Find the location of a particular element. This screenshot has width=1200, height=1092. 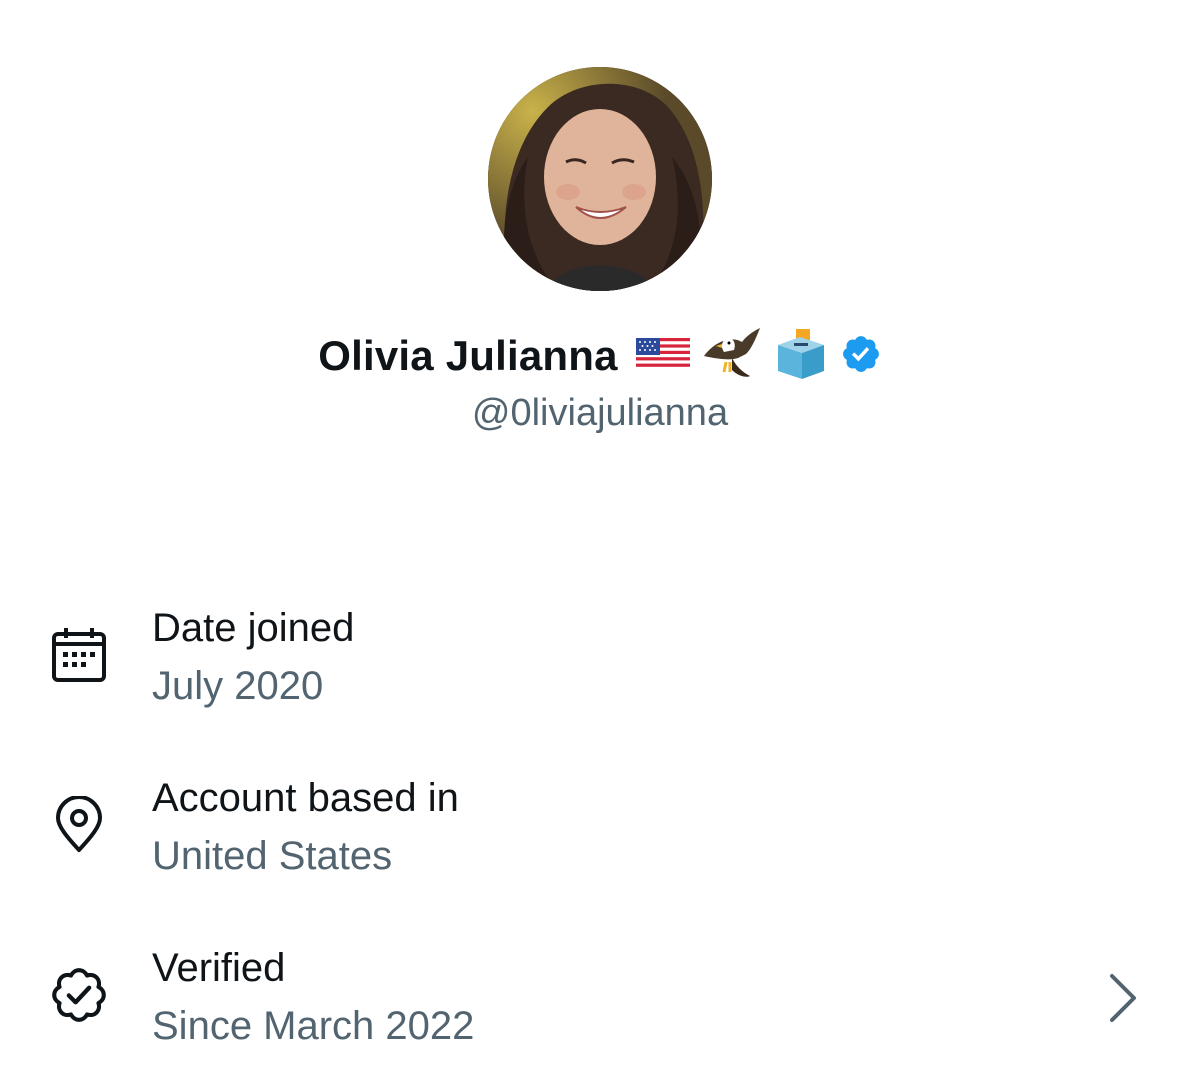

about-item-title: Verified is located at coordinates (219, 968).